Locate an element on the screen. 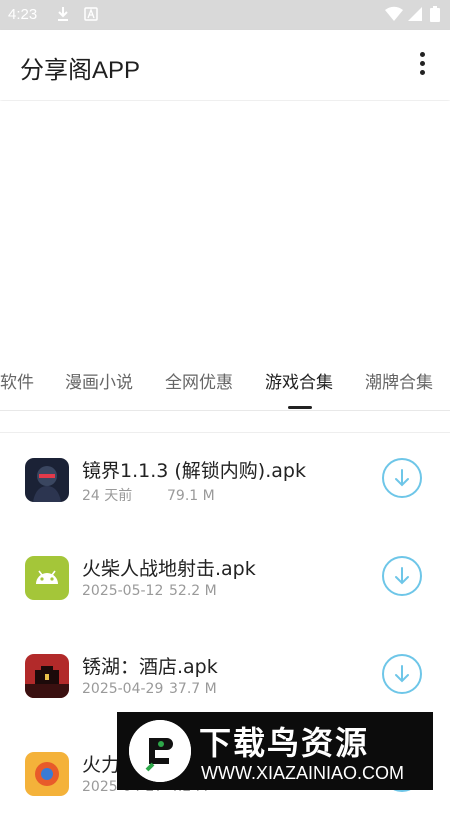 The height and width of the screenshot is (824, 450). app-name: 镜界1.1.3 (解锁内购).apk is located at coordinates (194, 471).